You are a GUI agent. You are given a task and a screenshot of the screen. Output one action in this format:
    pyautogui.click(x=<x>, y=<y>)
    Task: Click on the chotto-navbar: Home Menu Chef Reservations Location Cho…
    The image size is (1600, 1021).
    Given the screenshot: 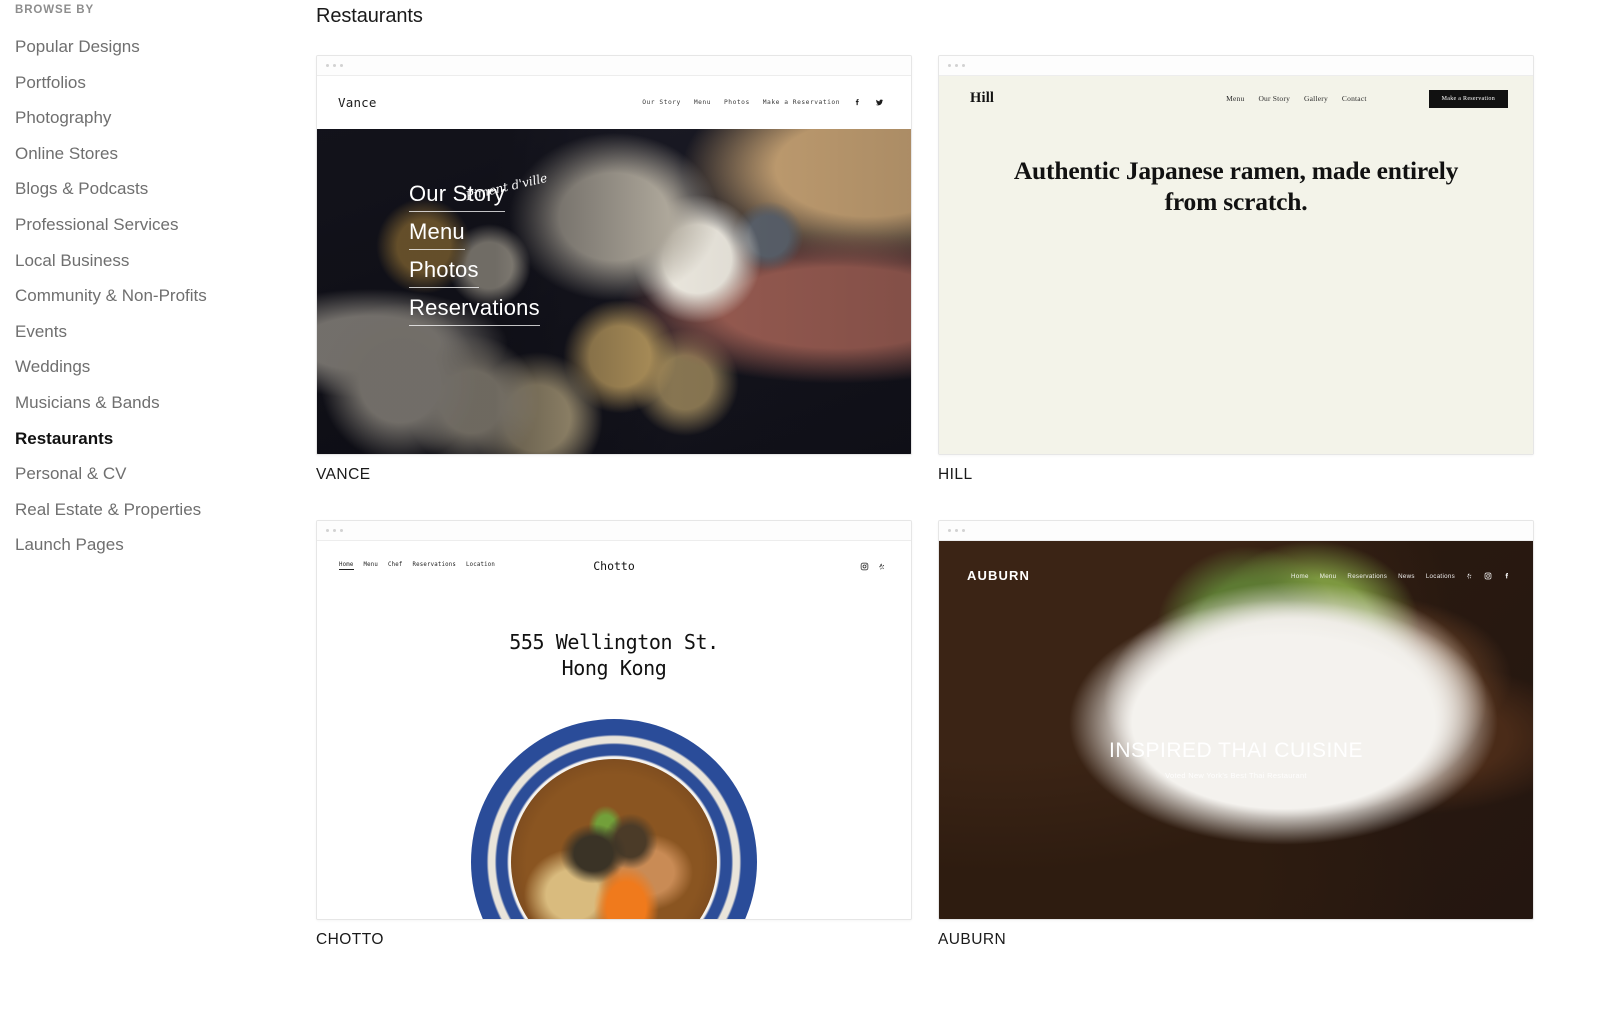 What is the action you would take?
    pyautogui.click(x=614, y=566)
    